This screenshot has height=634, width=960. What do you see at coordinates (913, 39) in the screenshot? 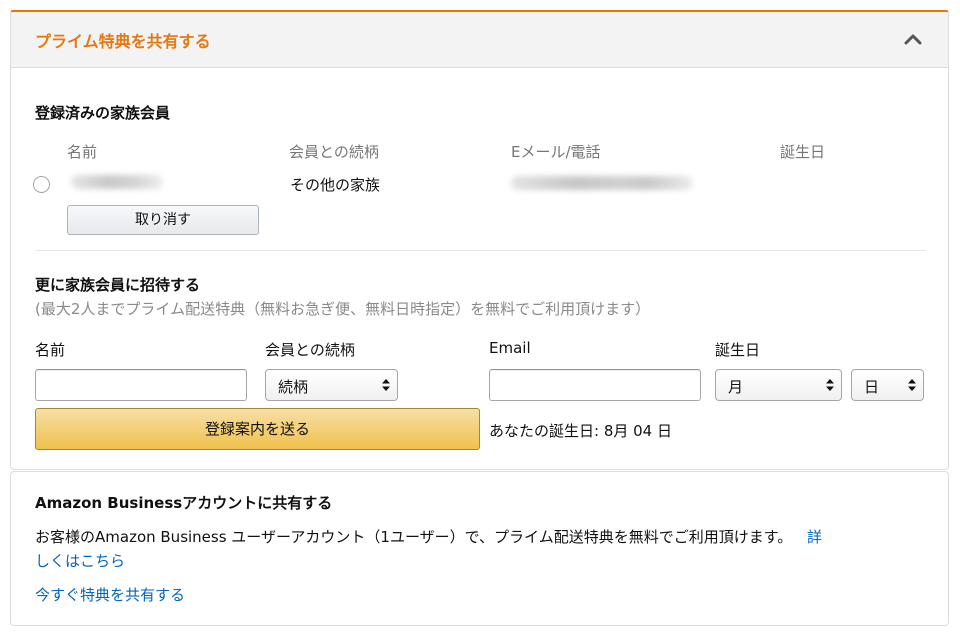
I see `chevron-up-icon` at bounding box center [913, 39].